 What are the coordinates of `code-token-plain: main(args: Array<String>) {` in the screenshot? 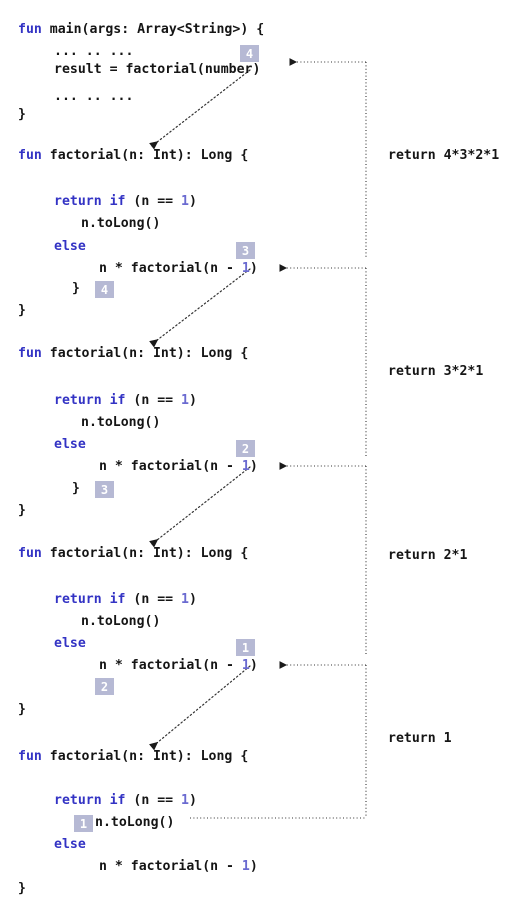 It's located at (157, 29).